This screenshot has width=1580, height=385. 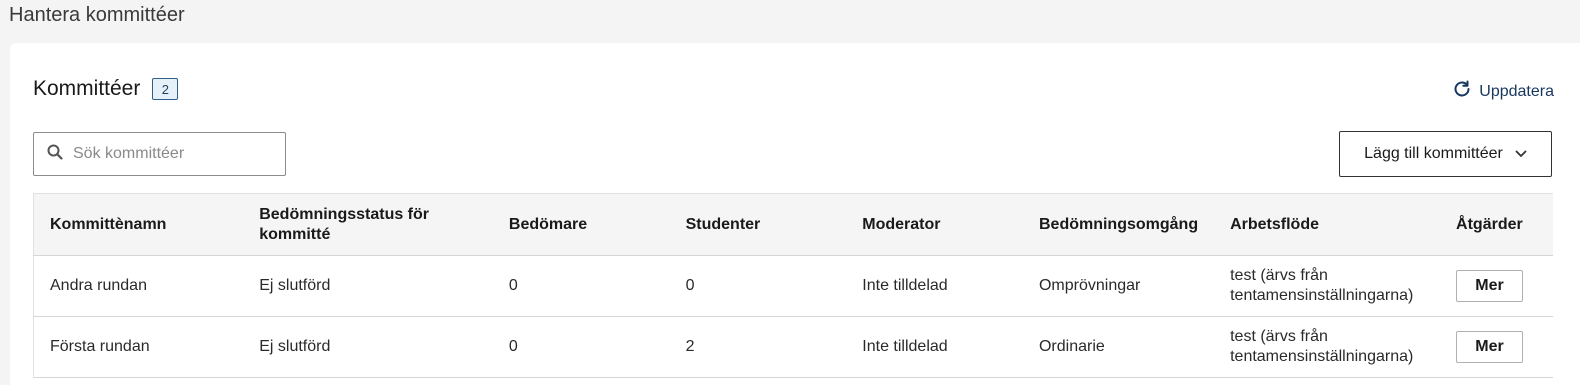 I want to click on column-header-students: Studenter, so click(x=758, y=224).